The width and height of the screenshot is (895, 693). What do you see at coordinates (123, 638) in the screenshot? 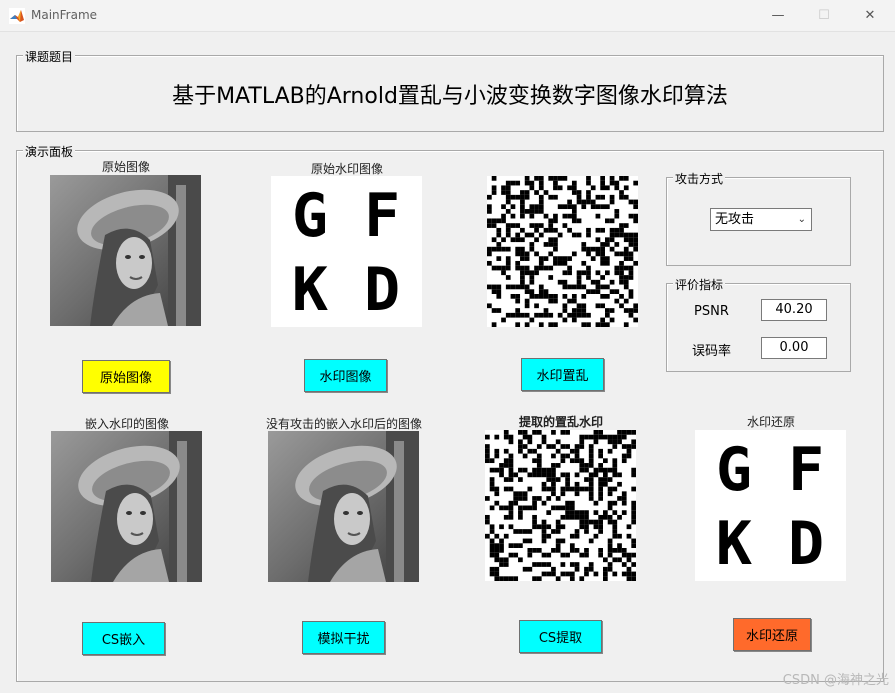
I see `cs-embed-button: CS嵌入` at bounding box center [123, 638].